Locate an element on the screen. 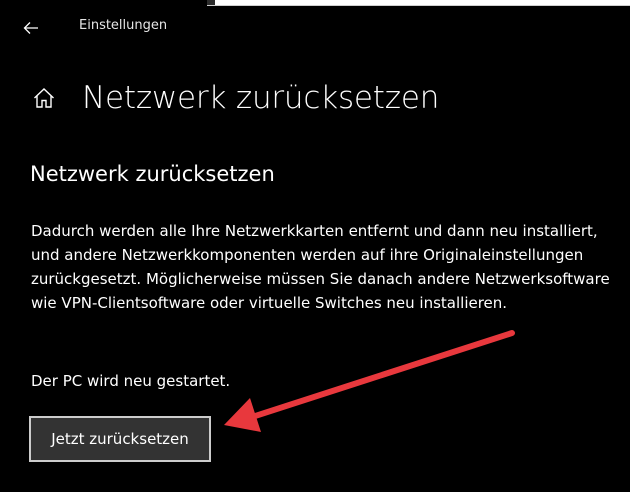 The height and width of the screenshot is (492, 630). back-arrow-icon is located at coordinates (30, 28).